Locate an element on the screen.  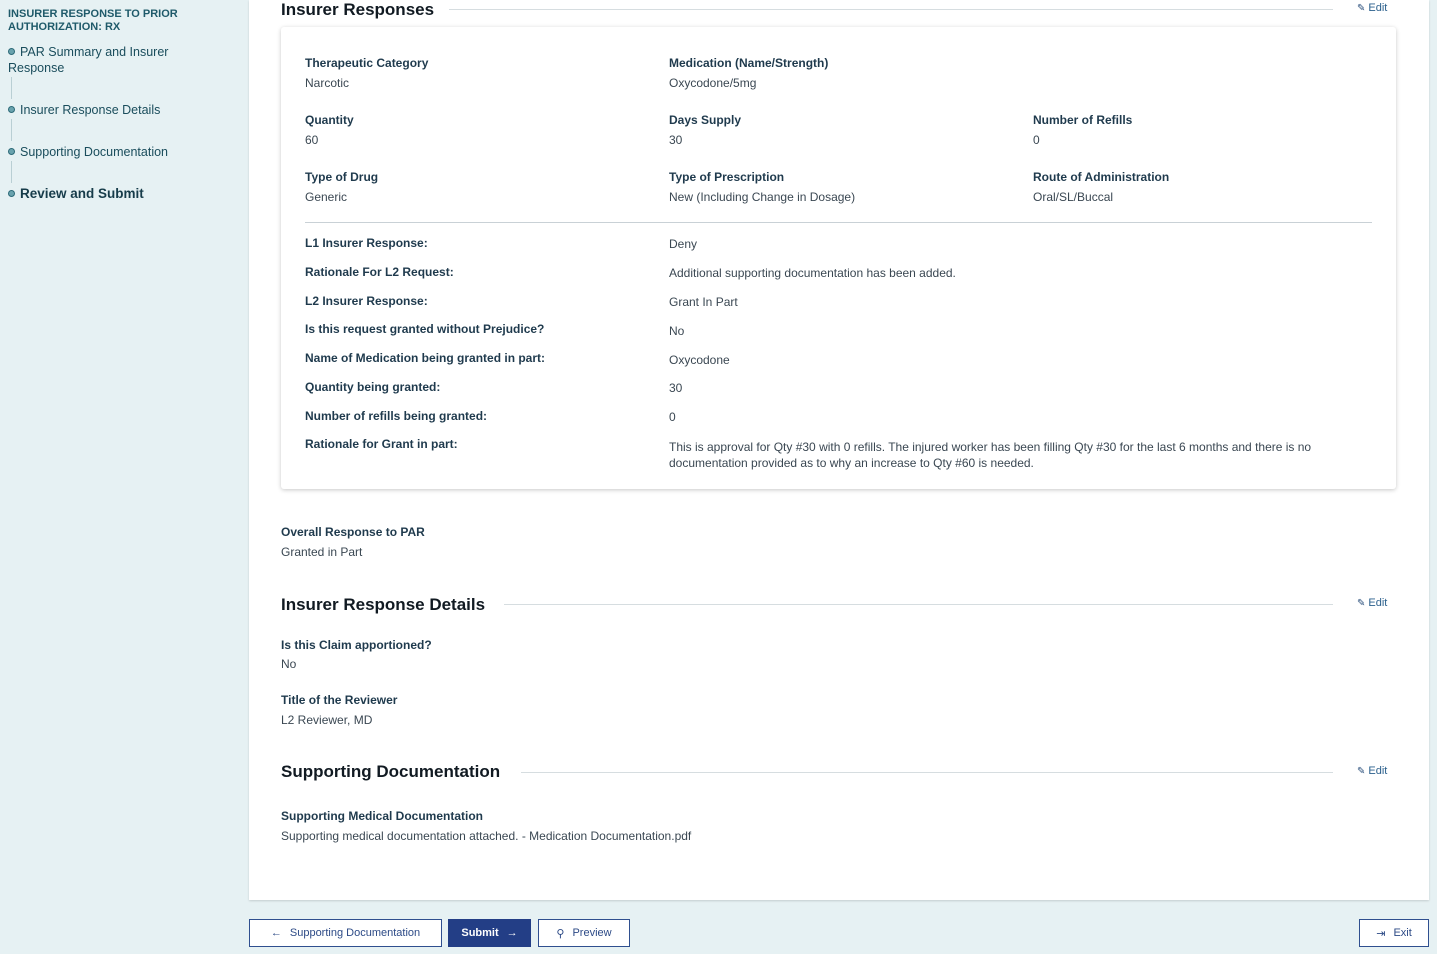
reviewer-label: Title of the Reviewer is located at coordinates (339, 700).